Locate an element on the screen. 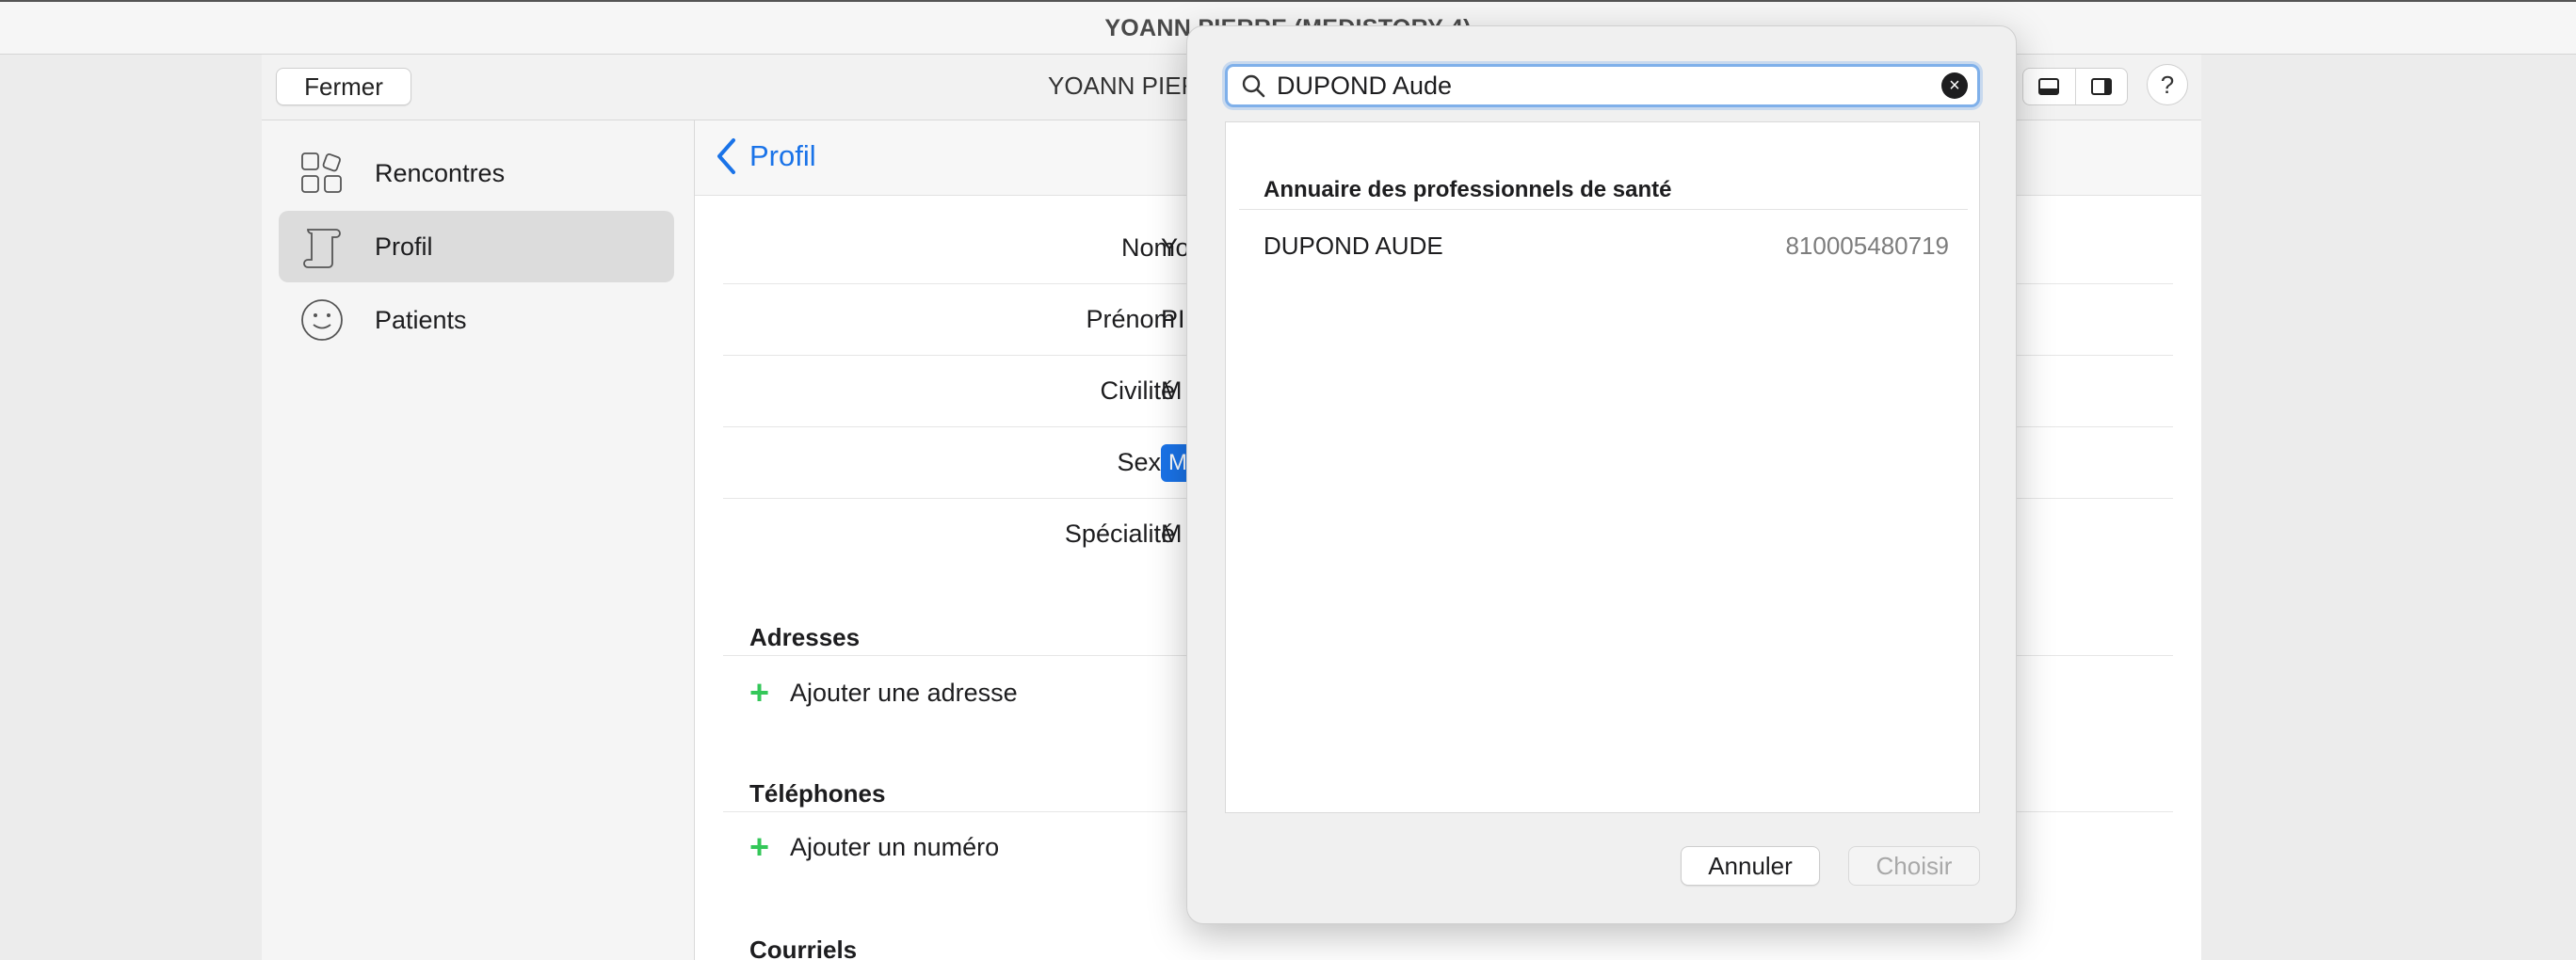 The image size is (2576, 960). add-phone-label: Ajouter un numéro is located at coordinates (895, 846).